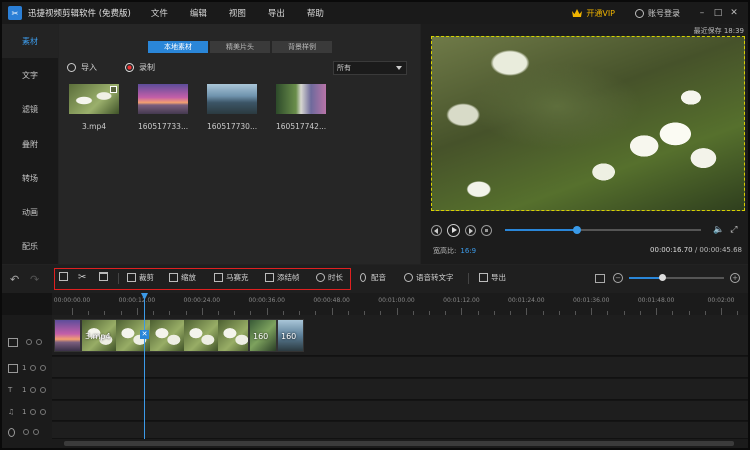  Describe the element at coordinates (468, 251) in the screenshot. I see `aspect-value: 16:9` at that location.